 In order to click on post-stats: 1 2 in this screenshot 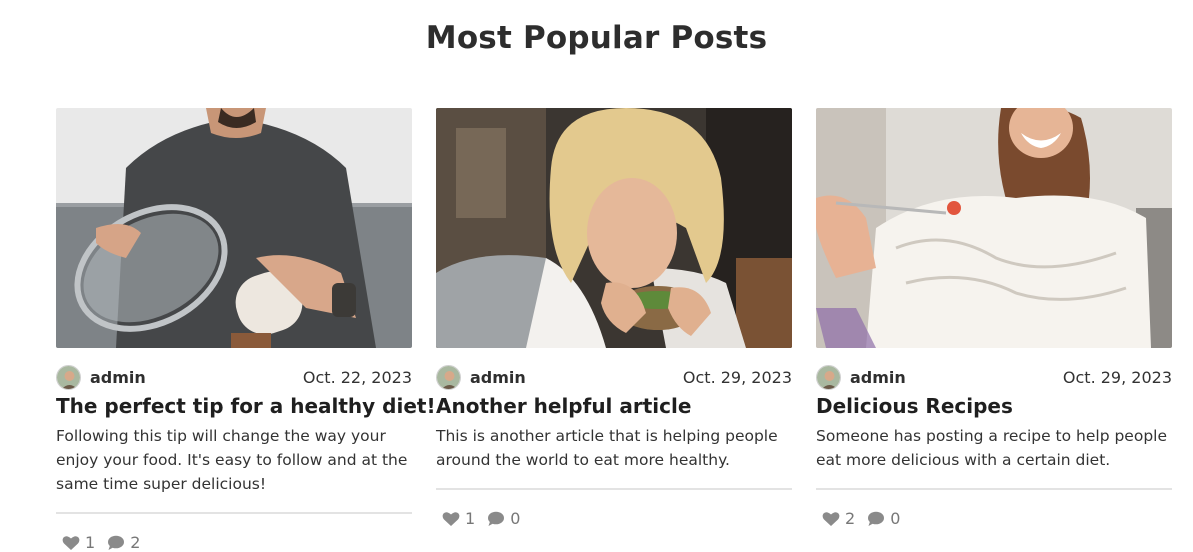, I will do `click(237, 542)`.